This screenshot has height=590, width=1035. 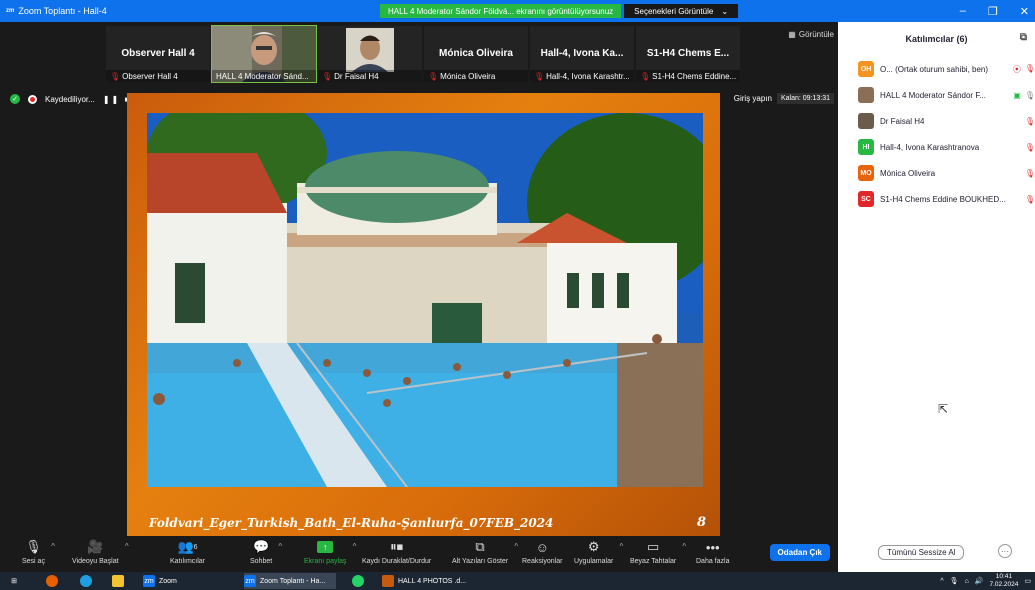 What do you see at coordinates (963, 11) in the screenshot?
I see `minimize-icon: –` at bounding box center [963, 11].